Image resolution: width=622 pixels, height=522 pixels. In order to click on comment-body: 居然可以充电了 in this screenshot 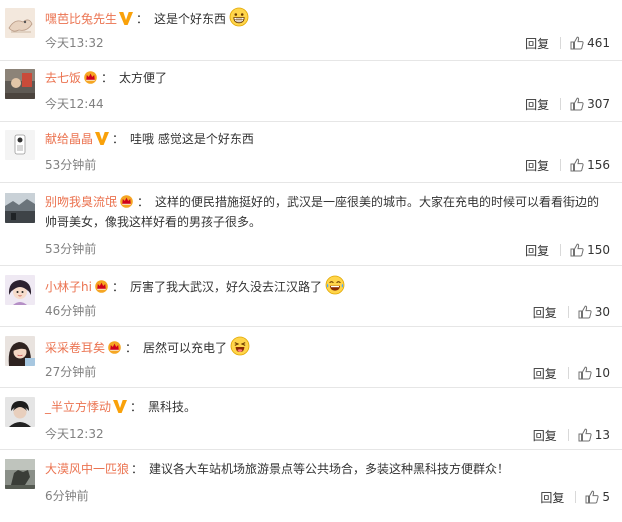, I will do `click(185, 348)`.